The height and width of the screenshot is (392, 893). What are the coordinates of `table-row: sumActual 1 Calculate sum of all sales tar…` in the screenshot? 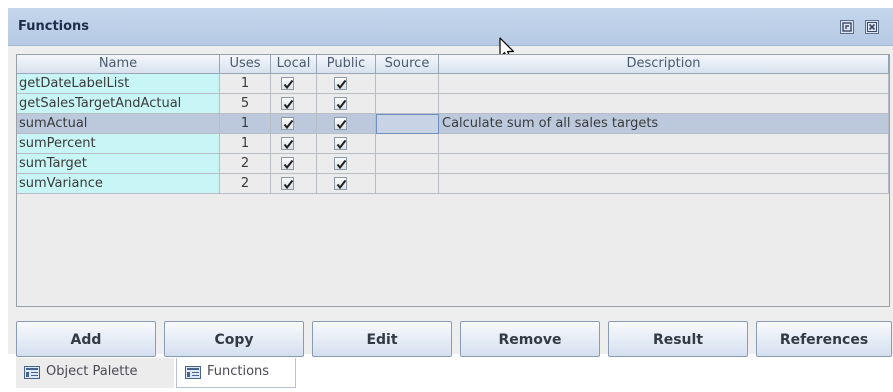 It's located at (453, 124).